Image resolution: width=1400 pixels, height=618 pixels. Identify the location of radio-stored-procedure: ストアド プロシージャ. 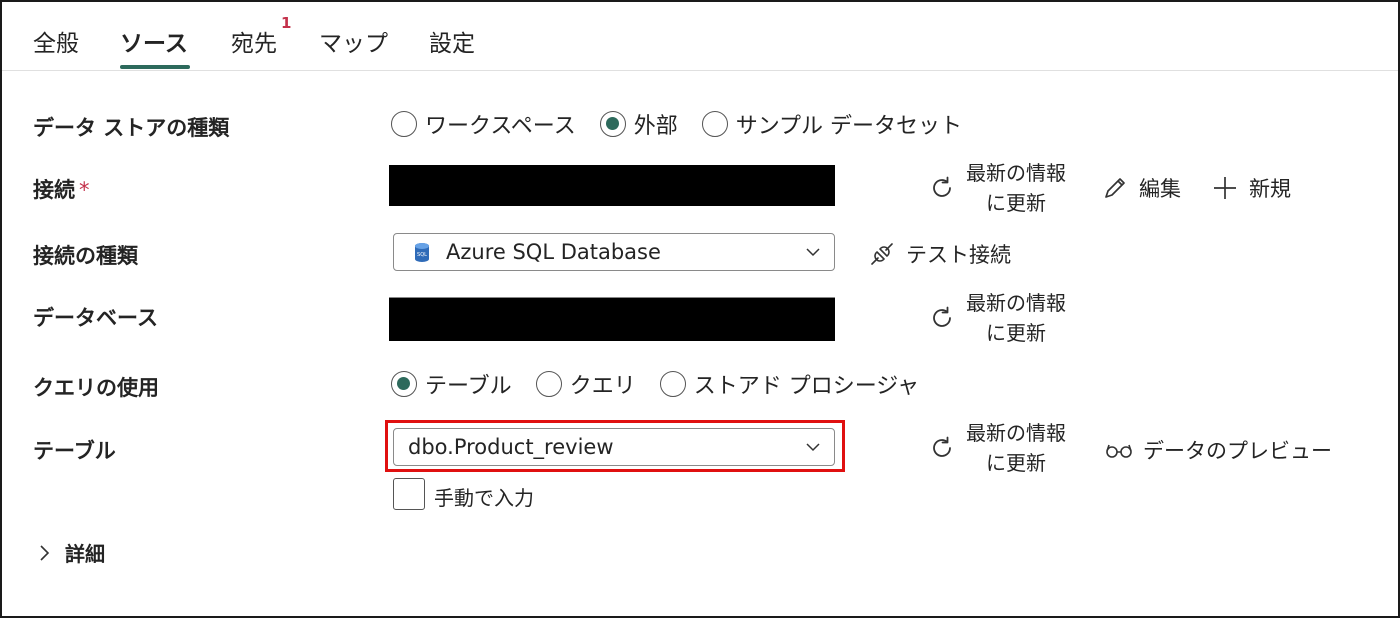
(789, 384).